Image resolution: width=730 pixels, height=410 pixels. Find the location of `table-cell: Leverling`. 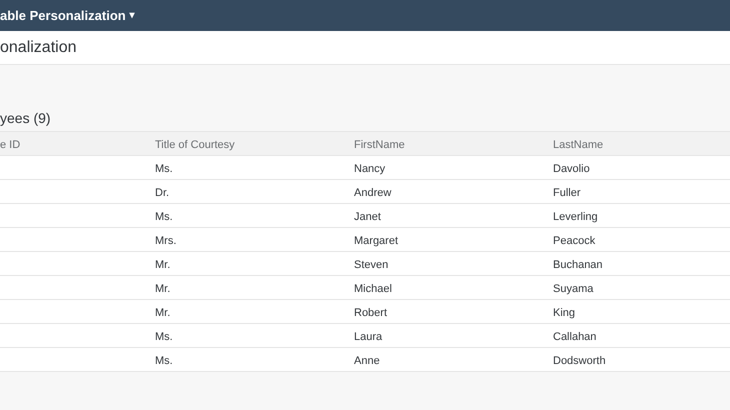

table-cell: Leverling is located at coordinates (575, 216).